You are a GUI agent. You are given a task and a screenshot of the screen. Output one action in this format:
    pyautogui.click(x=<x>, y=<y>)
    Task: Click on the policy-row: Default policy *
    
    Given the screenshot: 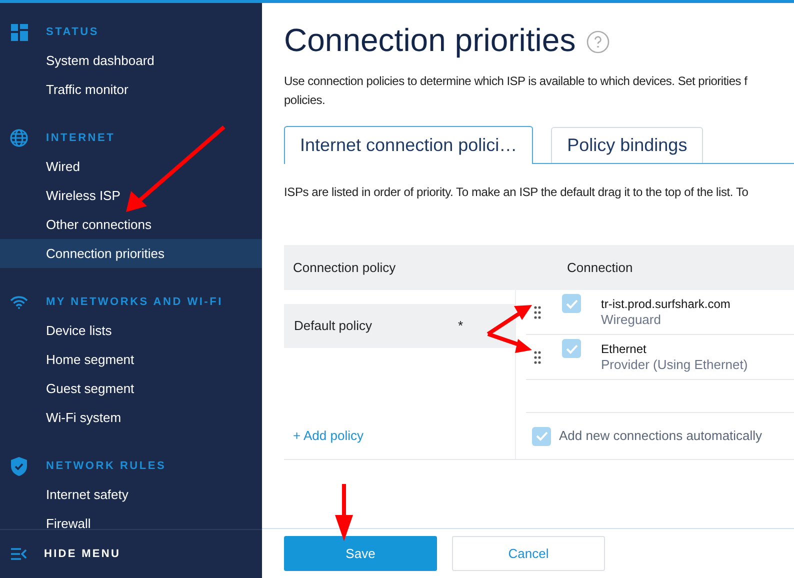 What is the action you would take?
    pyautogui.click(x=399, y=326)
    